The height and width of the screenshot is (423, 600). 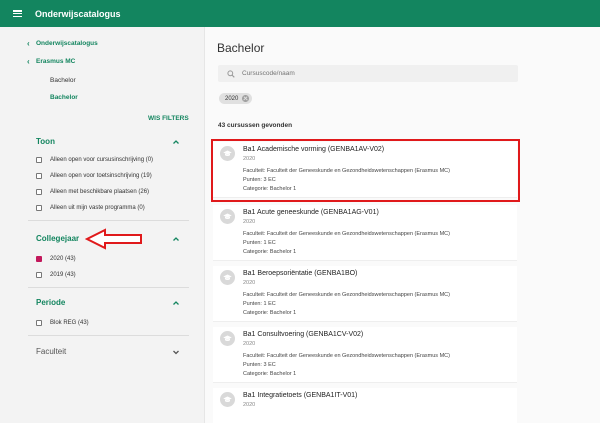 I want to click on filter-chip-2020: 2020, so click(x=236, y=98).